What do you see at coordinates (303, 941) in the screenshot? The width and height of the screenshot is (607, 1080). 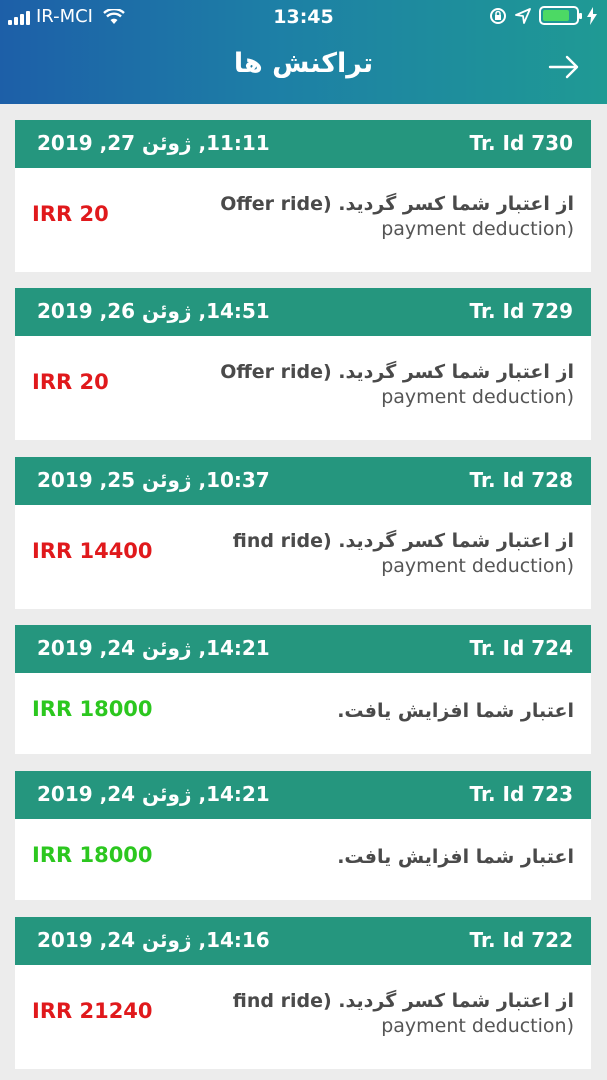 I see `transaction-header: Tr. Id 722 14:16, ژوئن 24, 2019` at bounding box center [303, 941].